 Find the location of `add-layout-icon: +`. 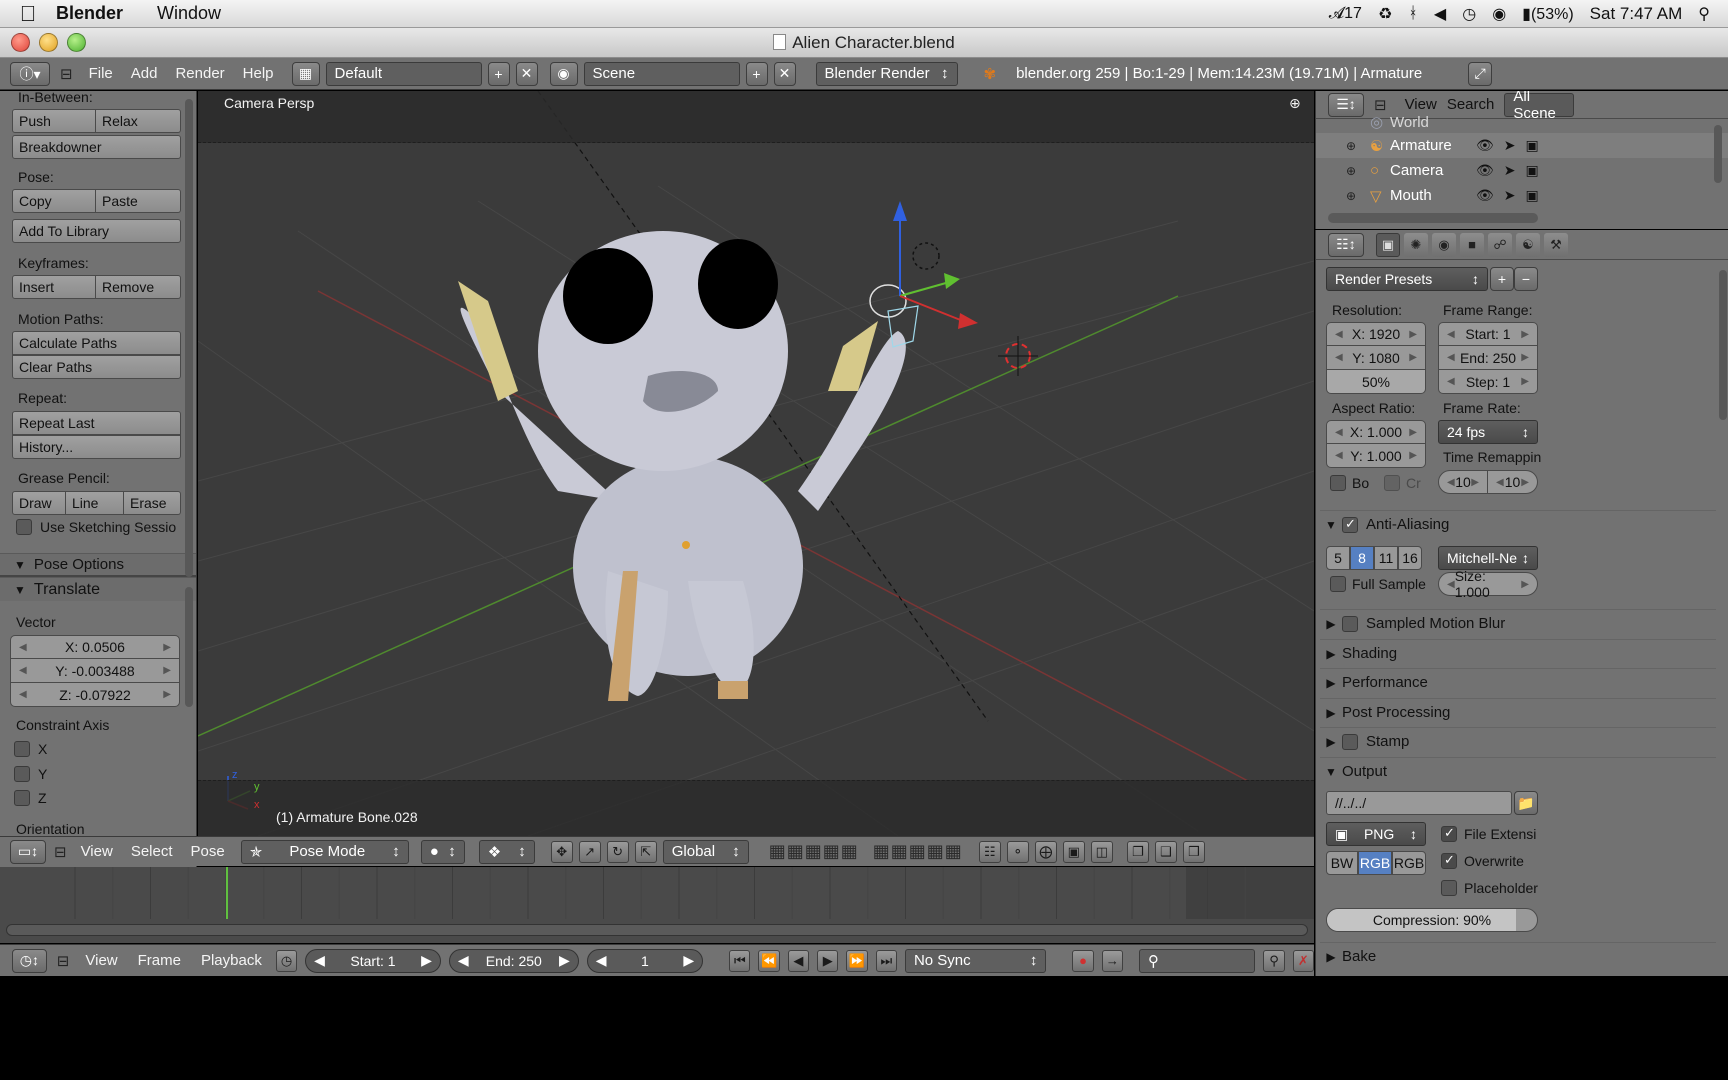

add-layout-icon: + is located at coordinates (498, 73).